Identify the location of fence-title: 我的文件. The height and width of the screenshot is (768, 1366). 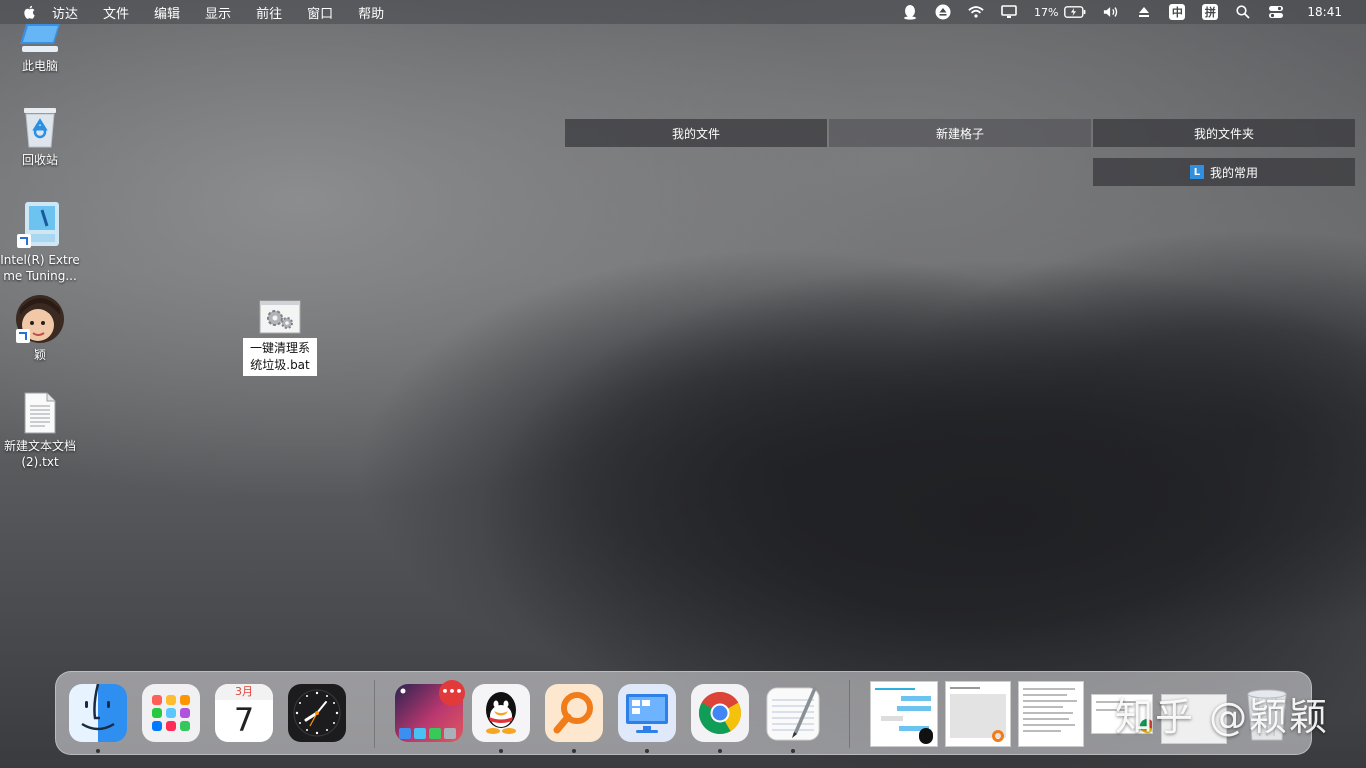
(695, 133).